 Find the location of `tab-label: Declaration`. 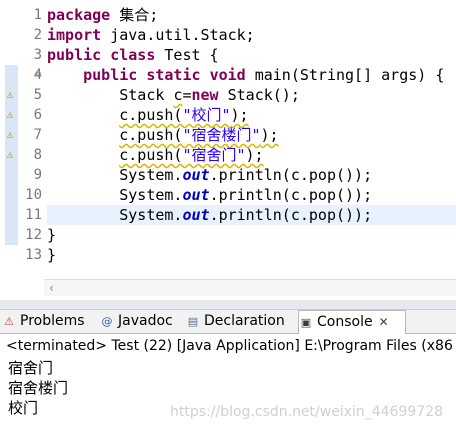

tab-label: Declaration is located at coordinates (244, 321).